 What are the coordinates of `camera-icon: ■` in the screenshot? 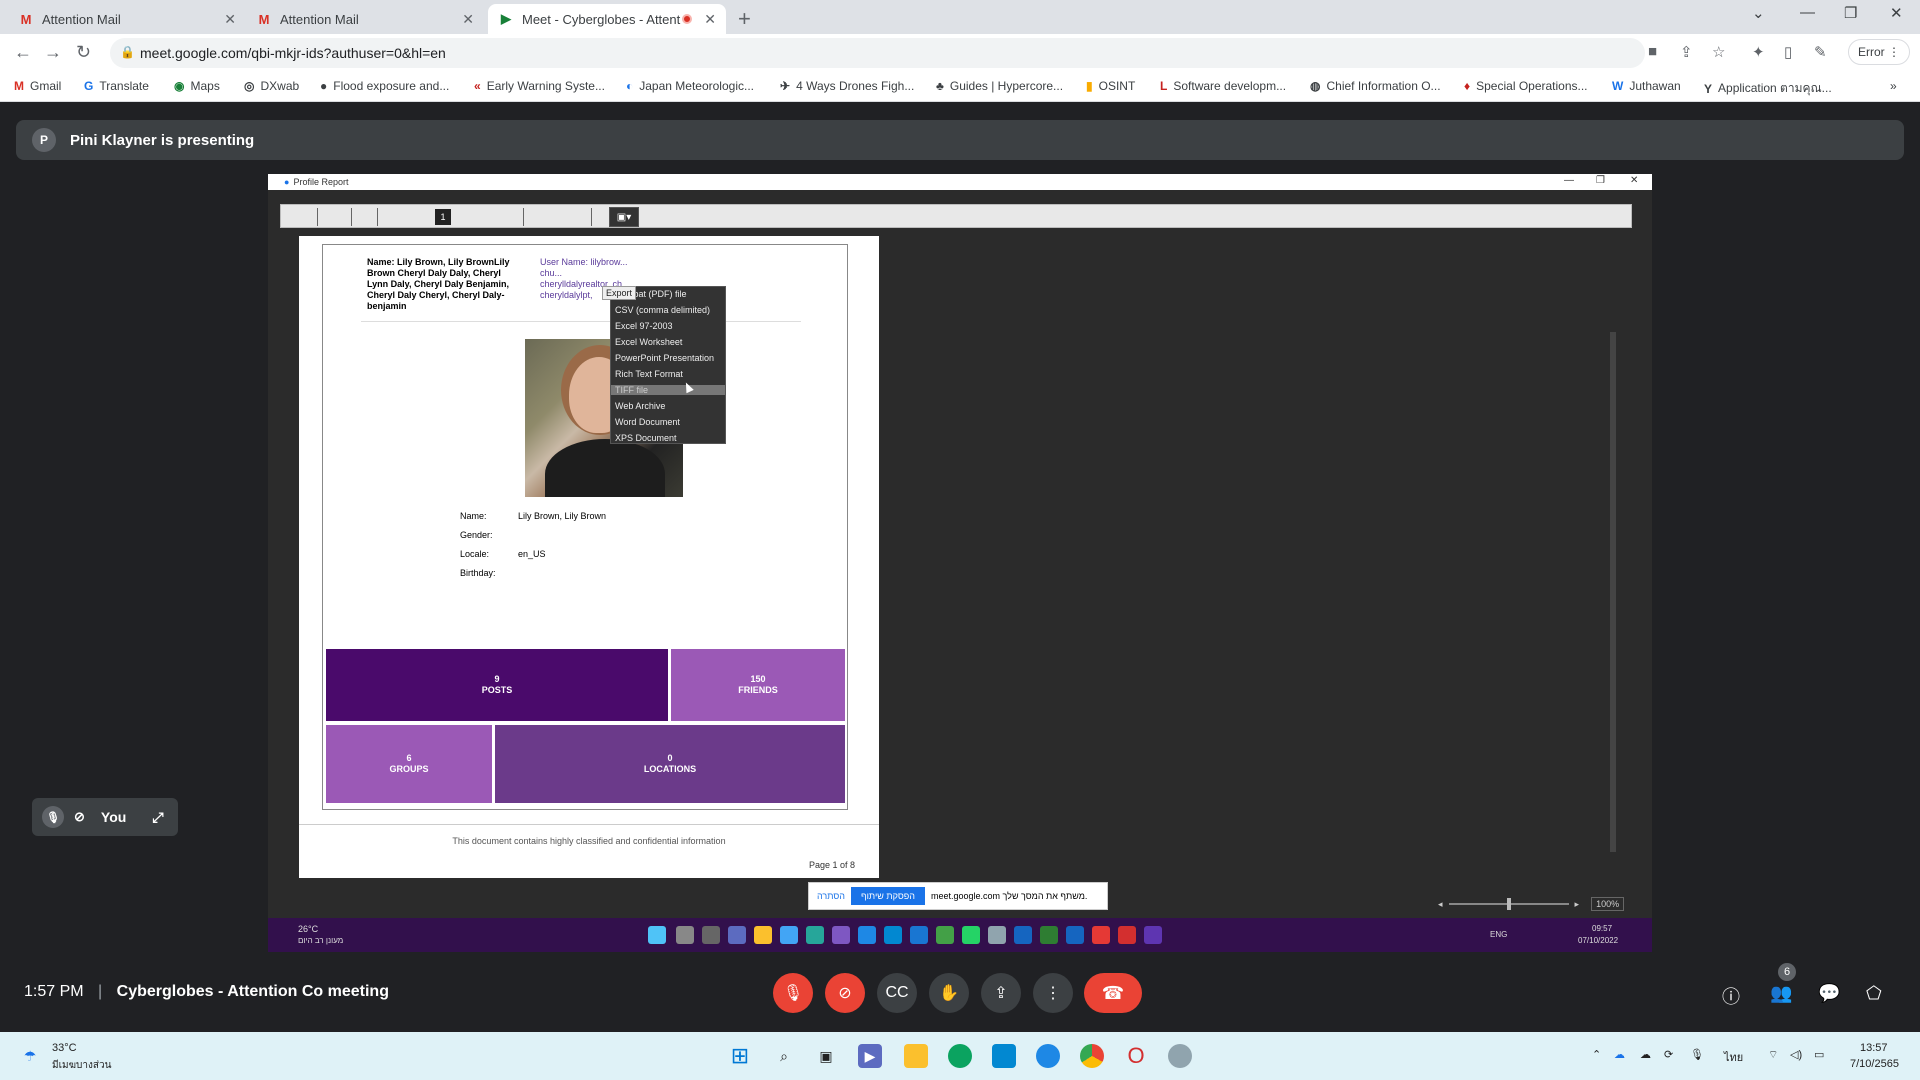 It's located at (1652, 51).